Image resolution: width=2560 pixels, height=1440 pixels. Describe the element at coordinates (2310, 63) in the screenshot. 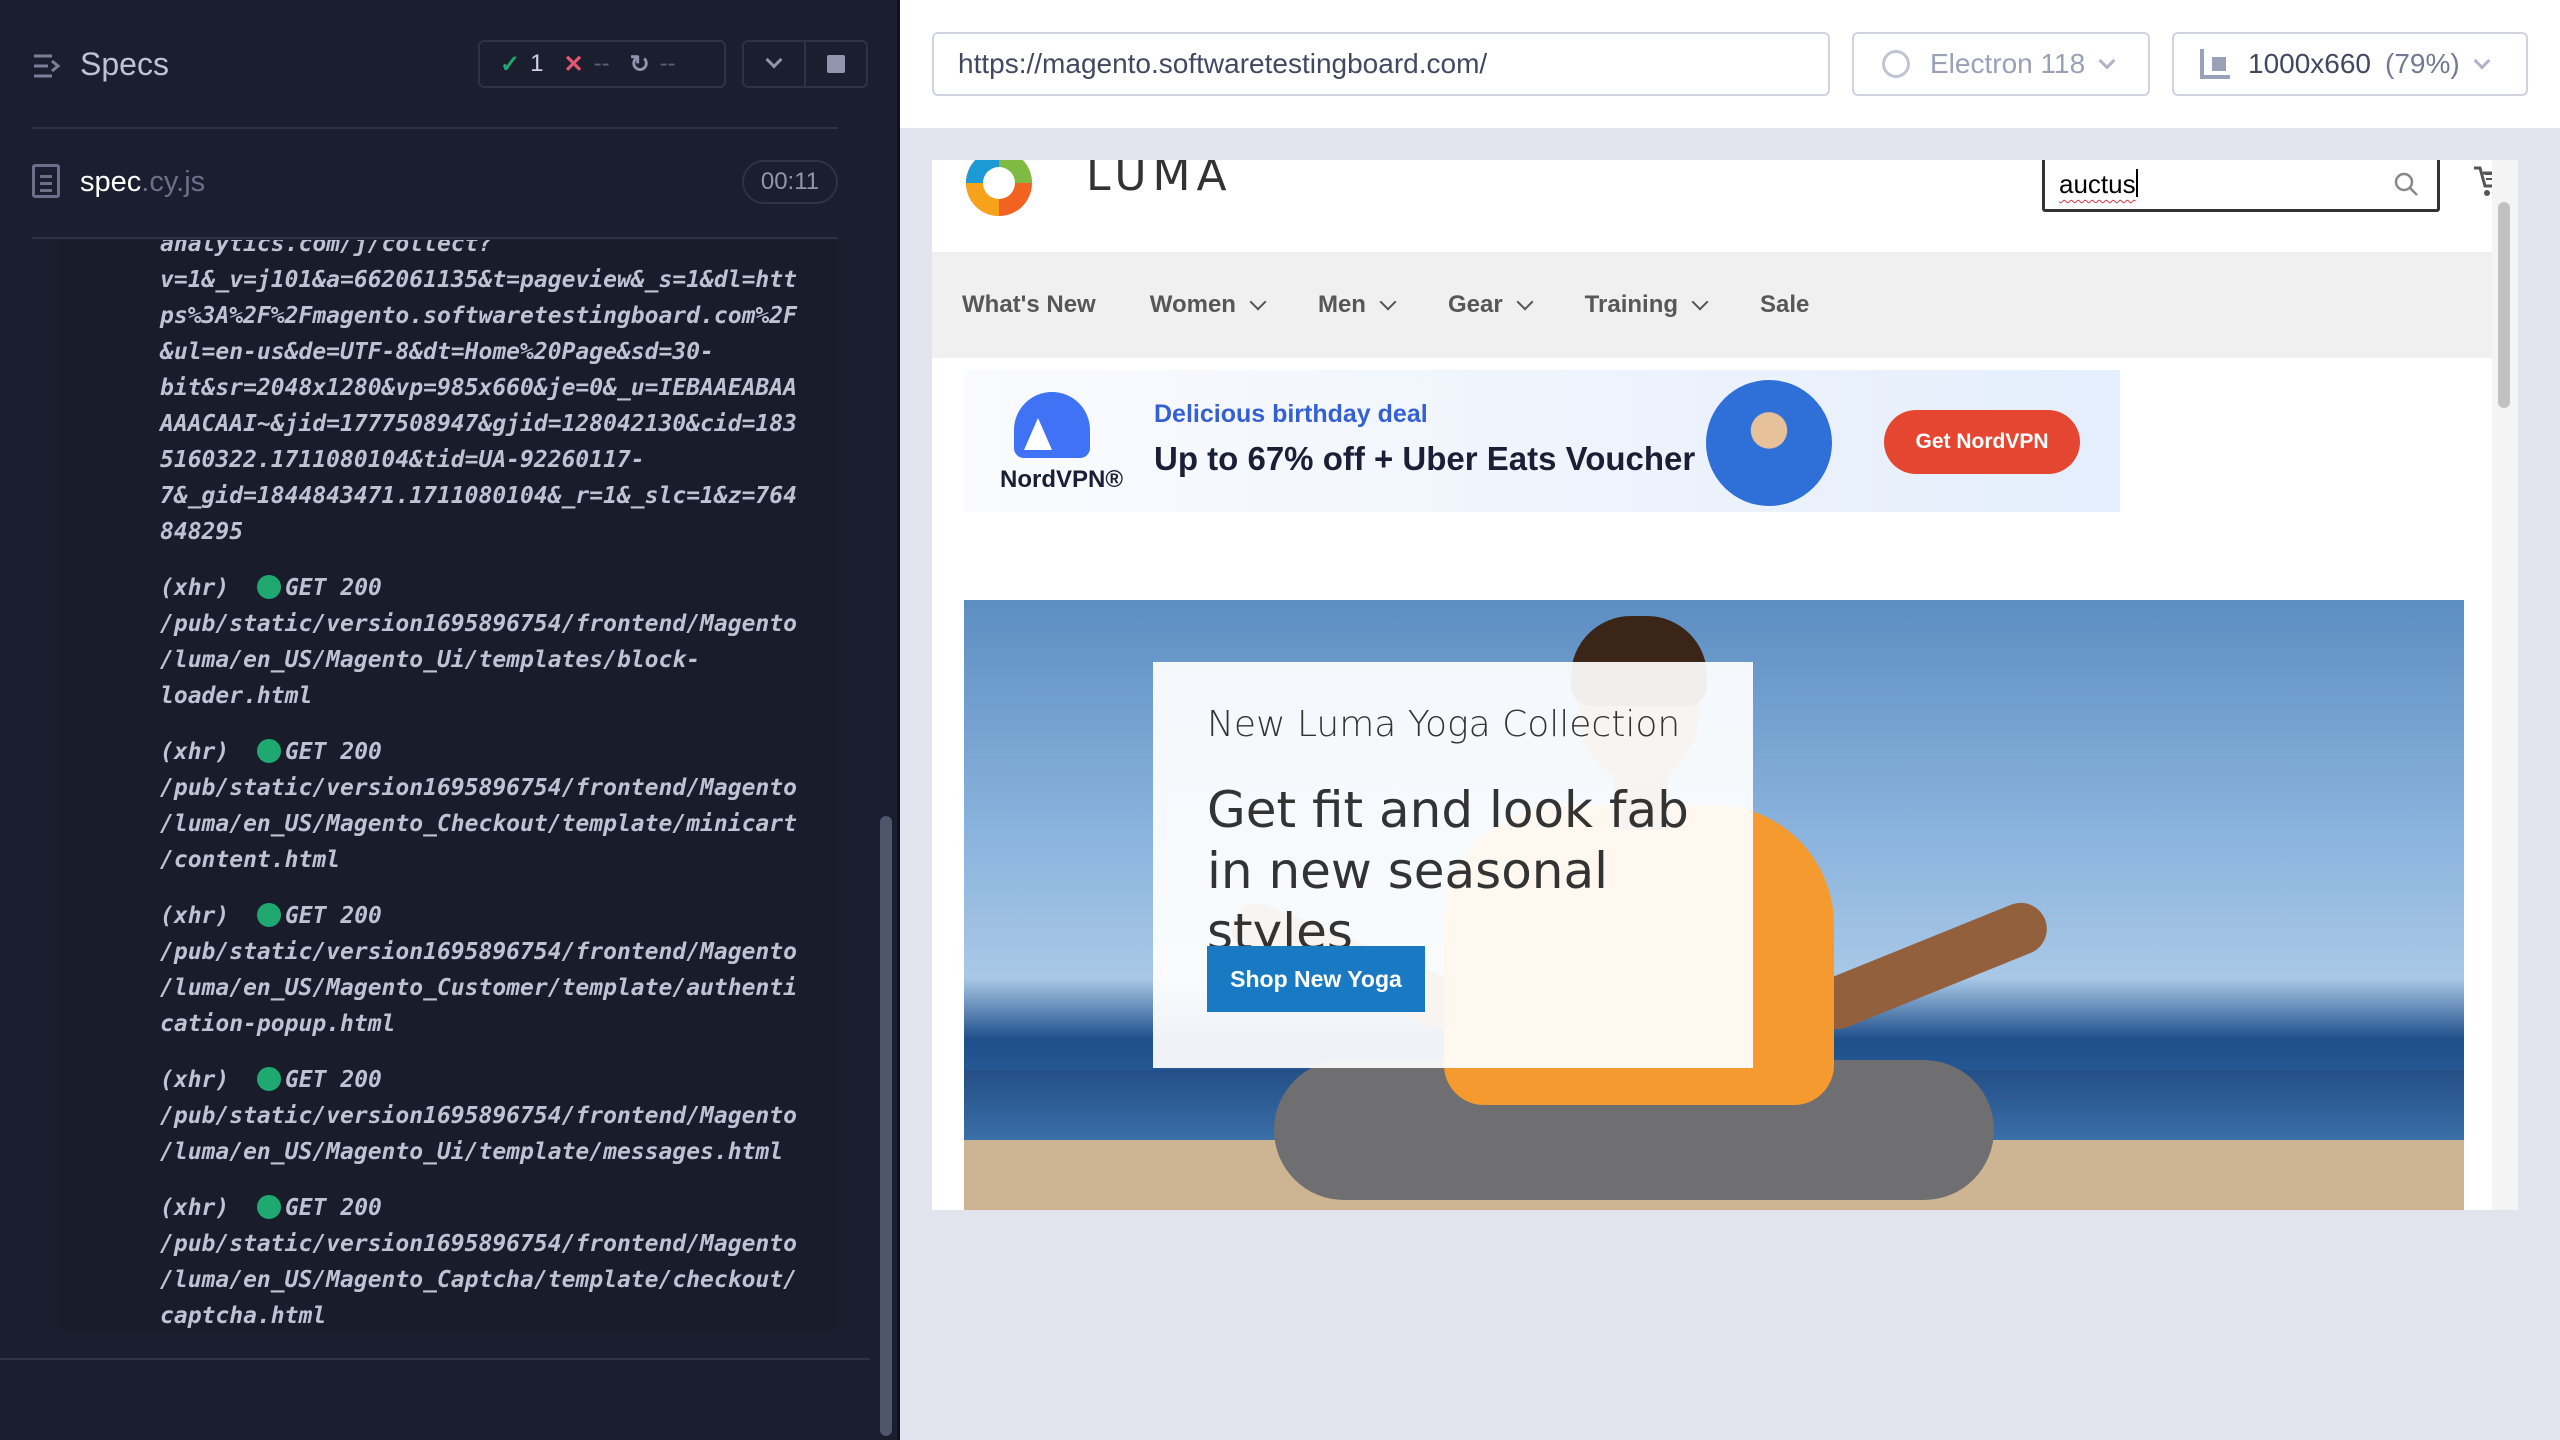

I see `viewport-size: 1000x660` at that location.